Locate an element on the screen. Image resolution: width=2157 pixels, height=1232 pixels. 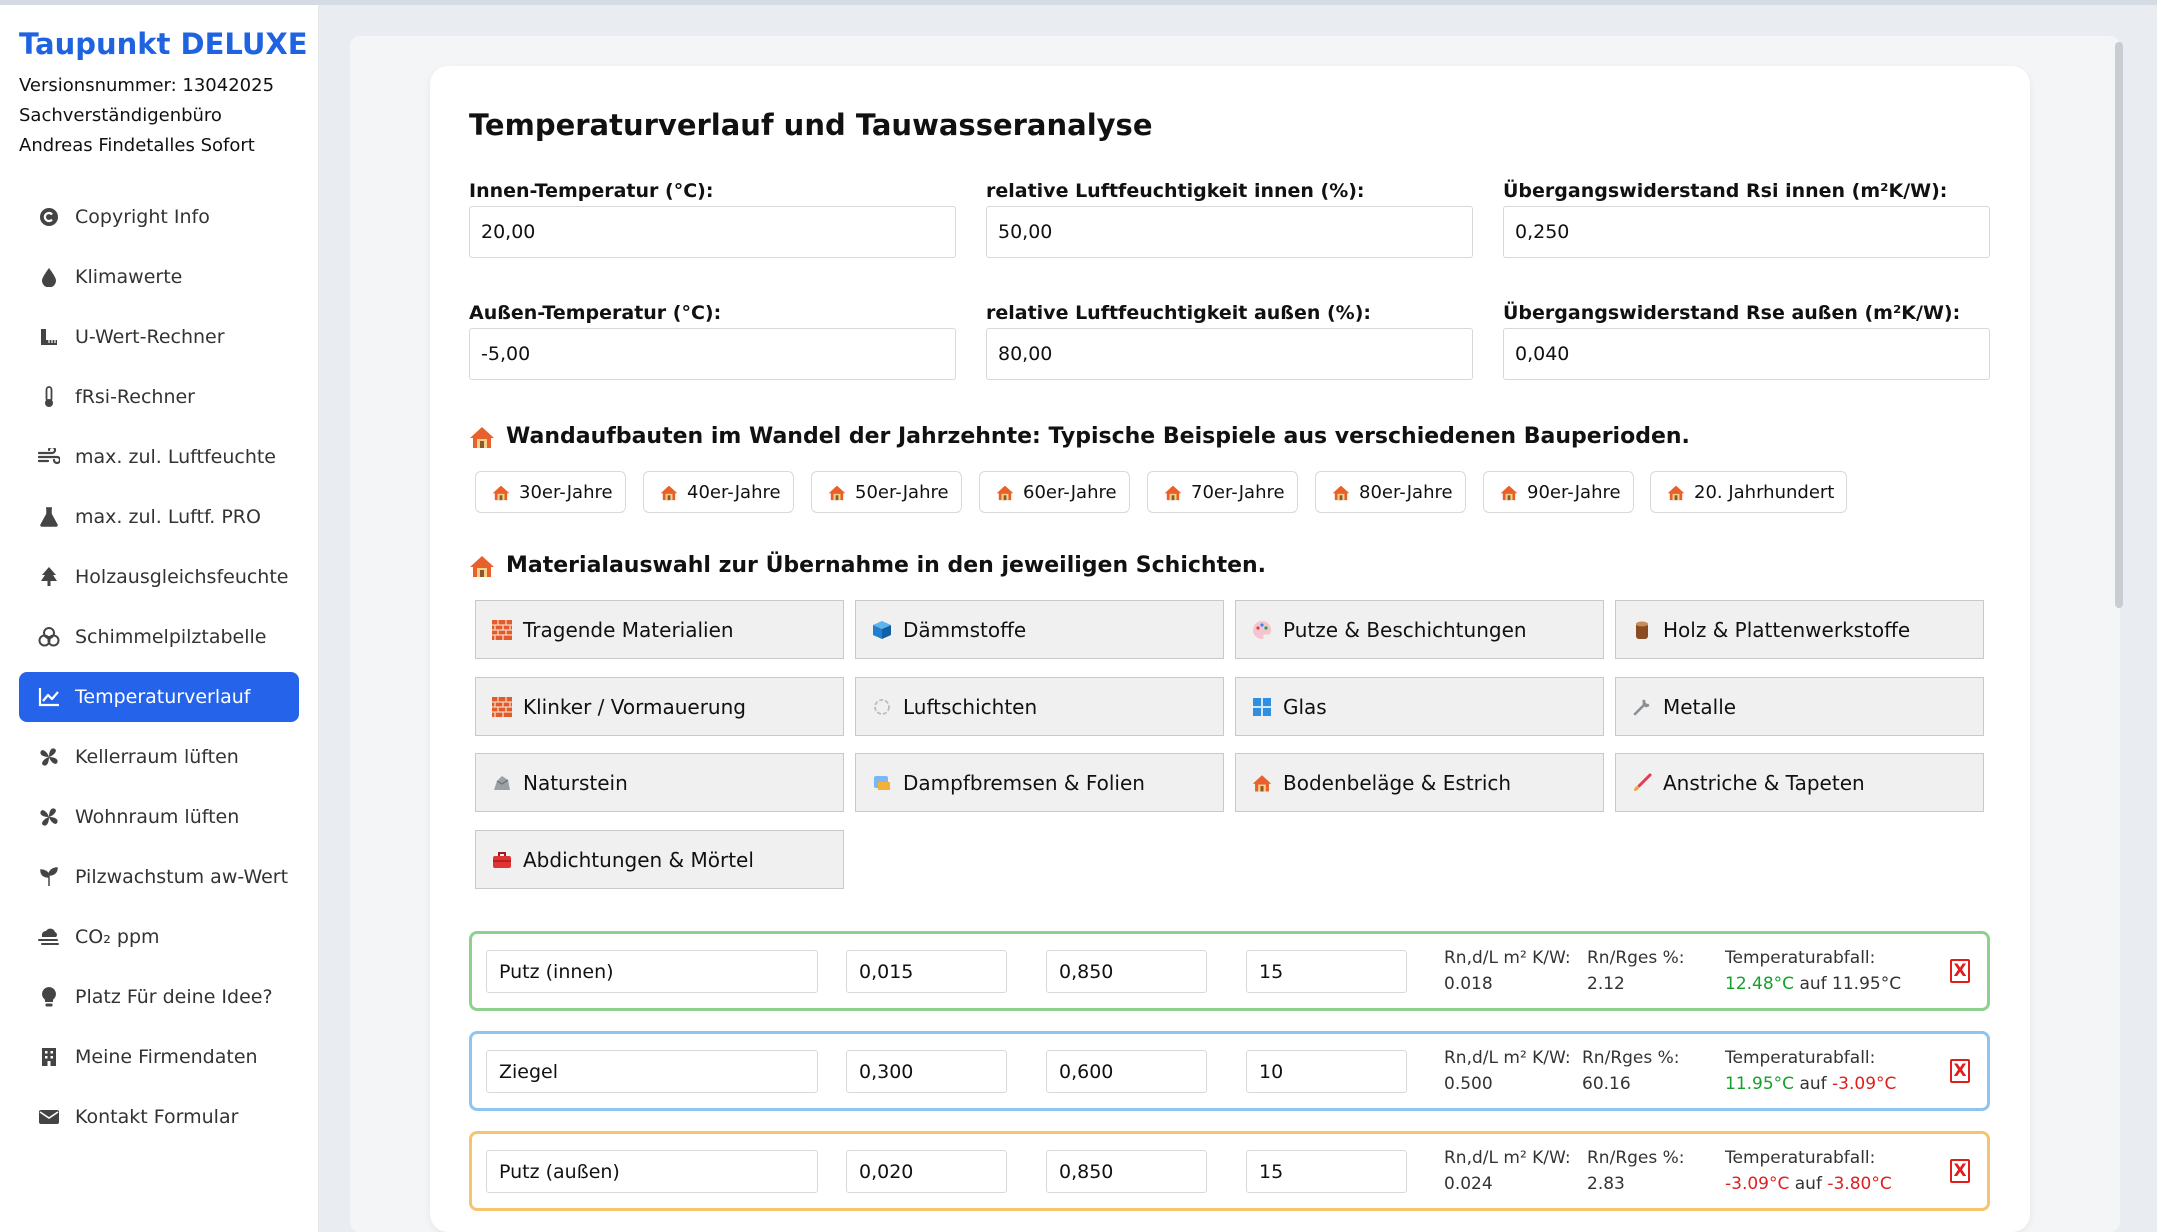
foil-icon is located at coordinates (882, 783).